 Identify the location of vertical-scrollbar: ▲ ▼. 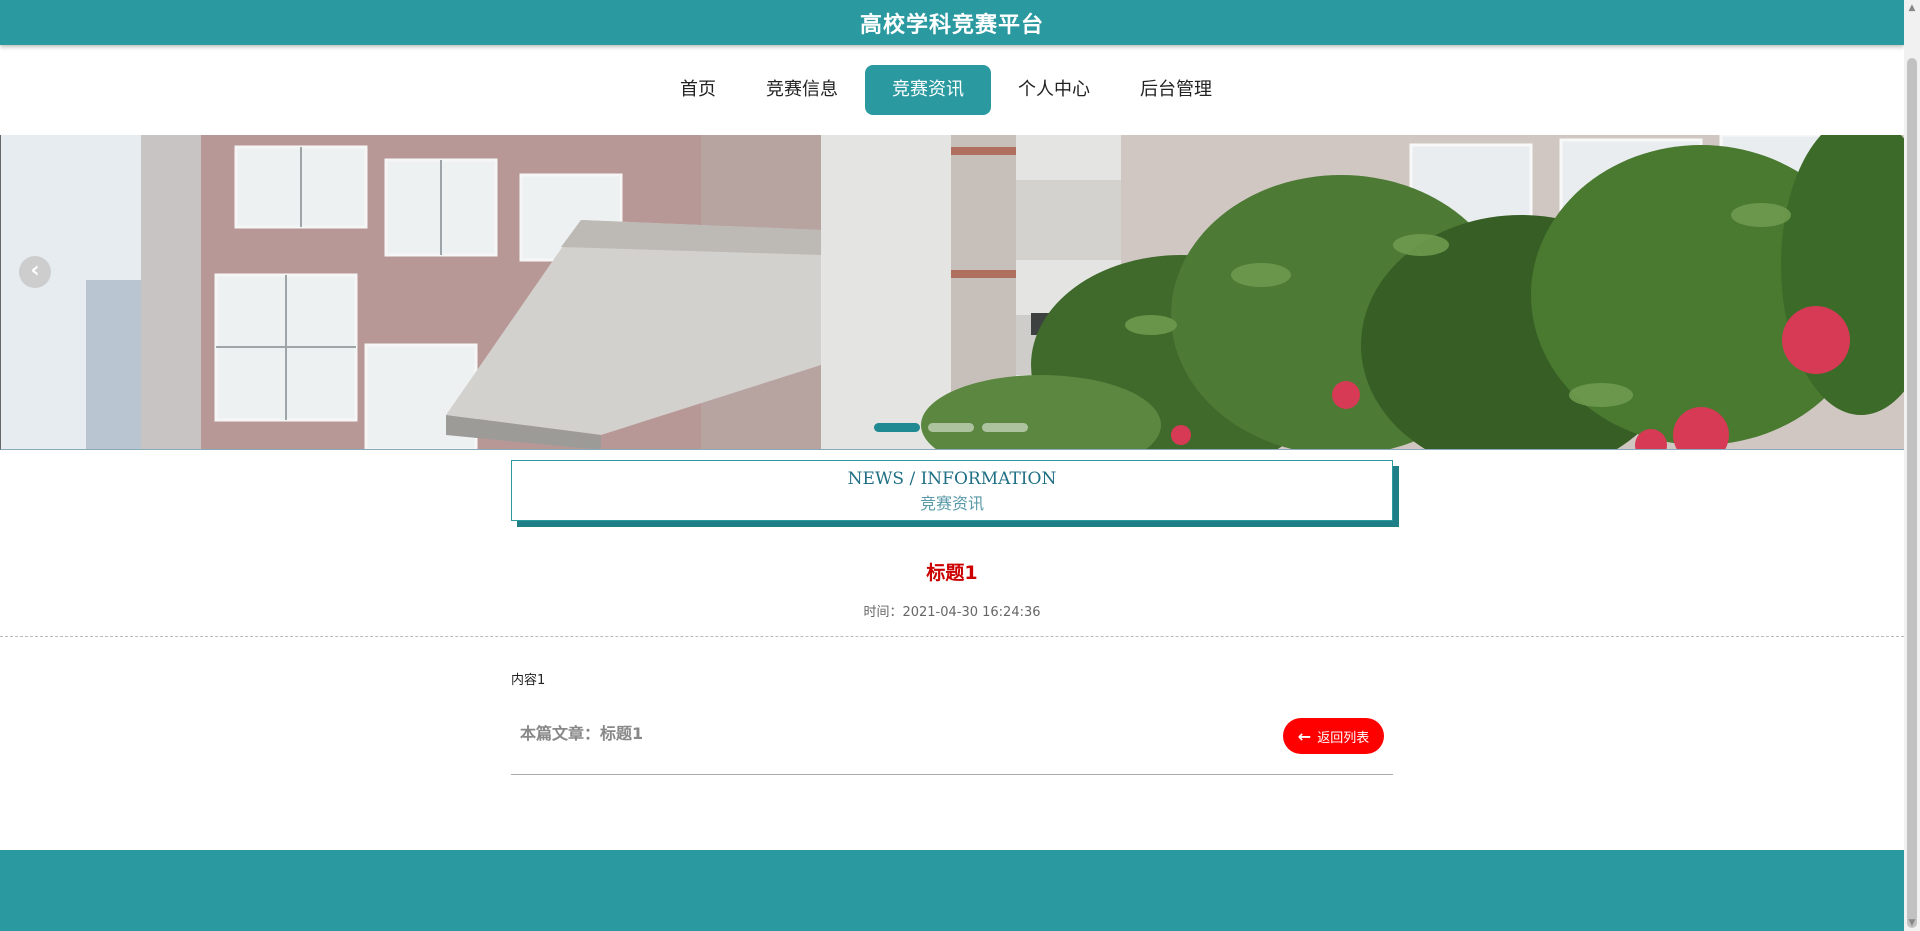
(1912, 465).